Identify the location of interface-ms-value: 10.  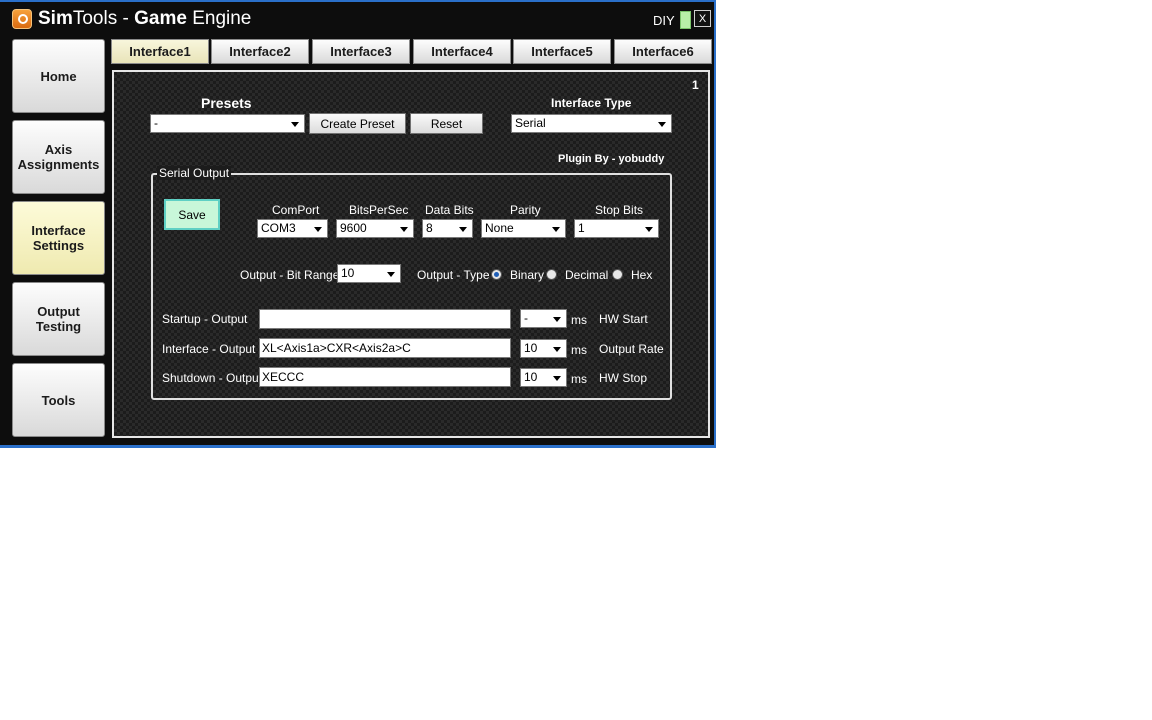
(531, 348).